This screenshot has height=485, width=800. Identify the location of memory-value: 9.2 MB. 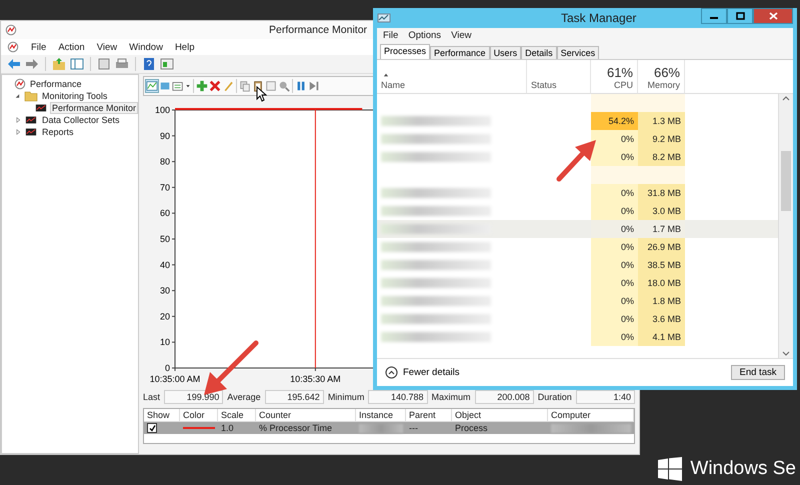
(666, 139).